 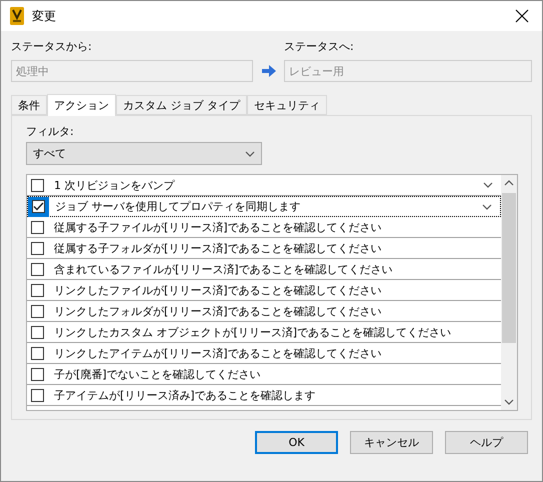 What do you see at coordinates (50, 131) in the screenshot?
I see `filter-label: フィルタ:` at bounding box center [50, 131].